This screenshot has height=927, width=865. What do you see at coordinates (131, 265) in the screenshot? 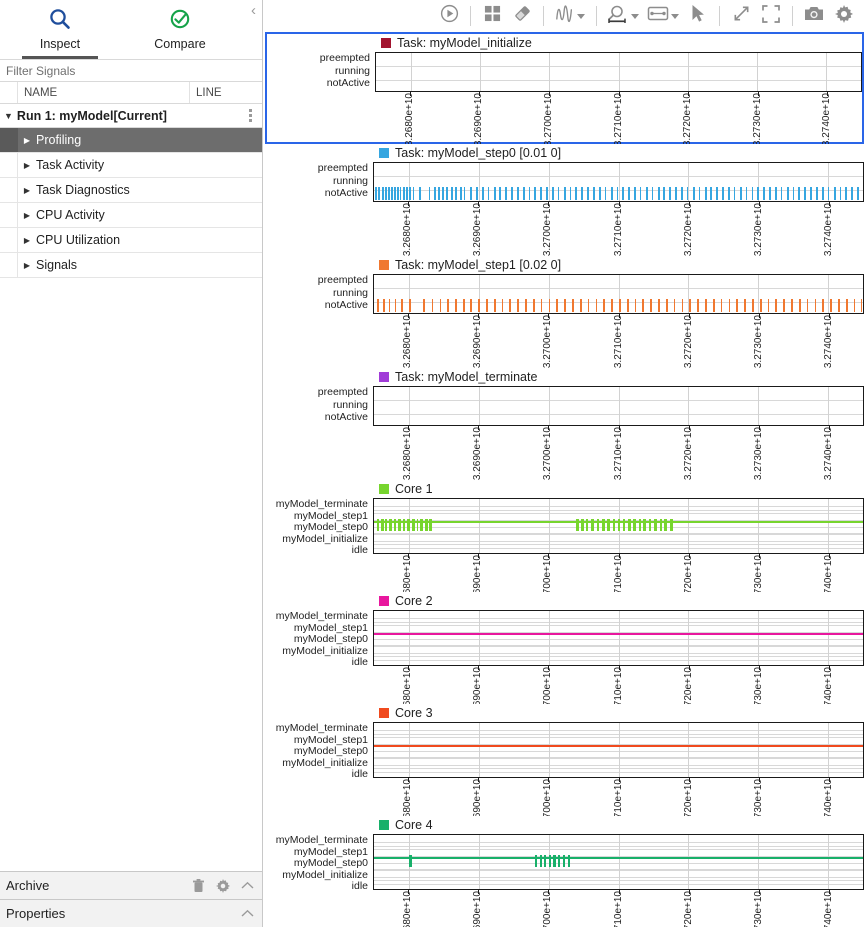
I see `sidebar-item-signals: ▶ Signals` at bounding box center [131, 265].